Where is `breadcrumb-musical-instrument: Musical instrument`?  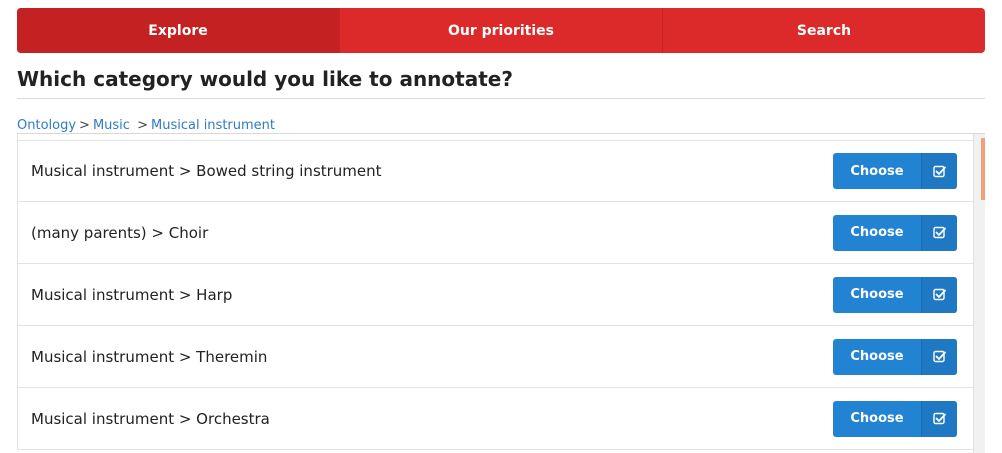 breadcrumb-musical-instrument: Musical instrument is located at coordinates (213, 125).